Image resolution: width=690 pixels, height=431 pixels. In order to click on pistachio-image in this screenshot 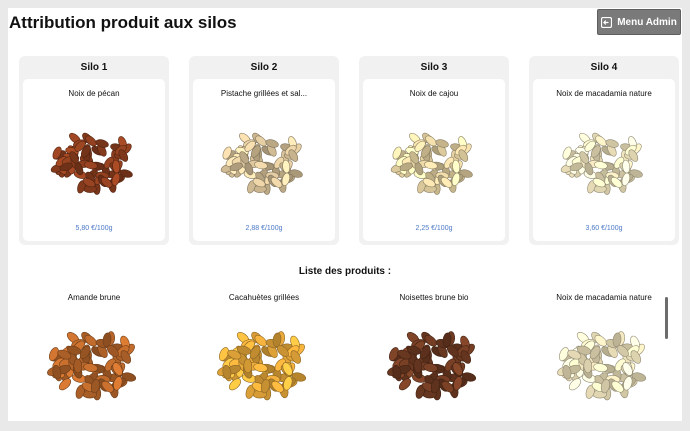, I will do `click(261, 163)`.